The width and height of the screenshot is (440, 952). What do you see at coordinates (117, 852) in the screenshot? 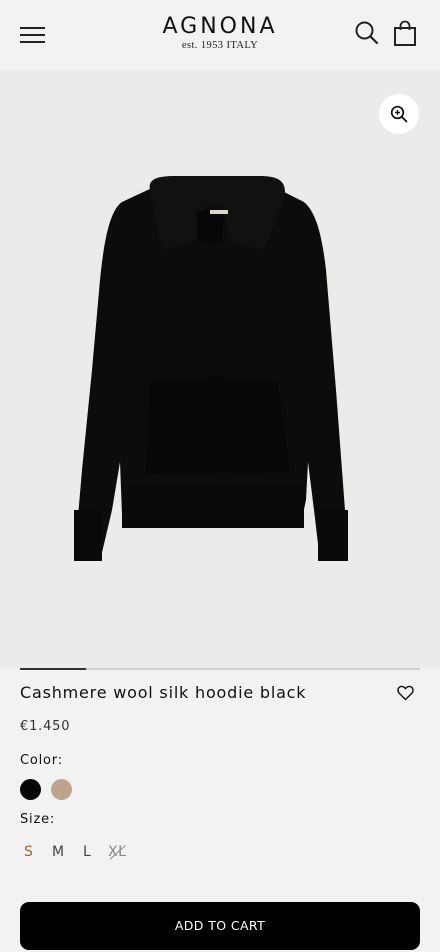
I see `size-option-xl: XL` at bounding box center [117, 852].